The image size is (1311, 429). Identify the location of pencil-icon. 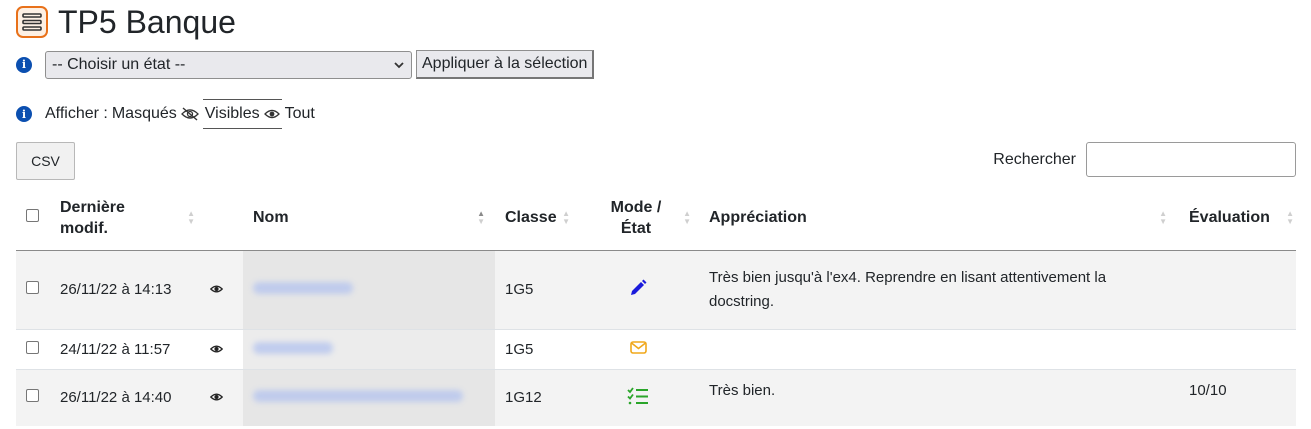
(638, 288).